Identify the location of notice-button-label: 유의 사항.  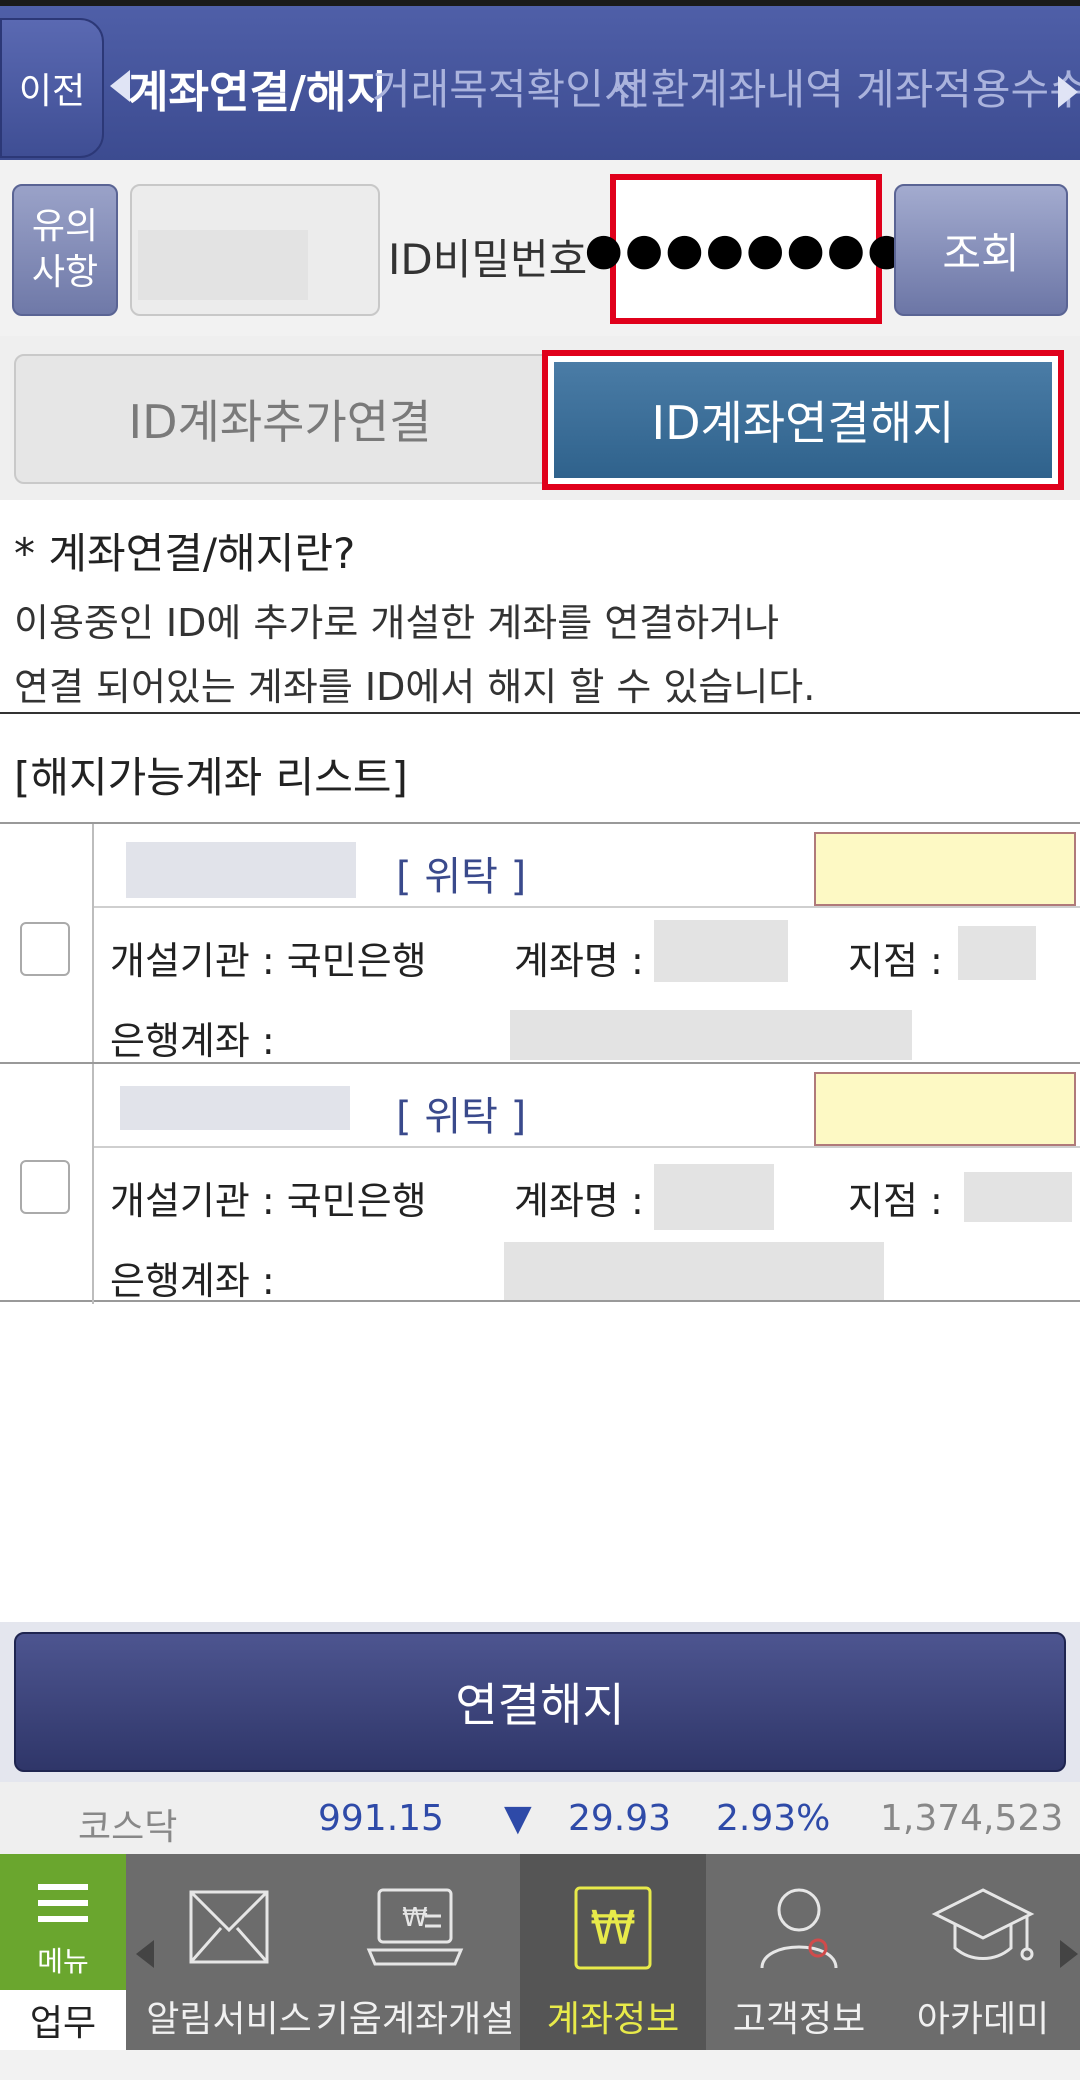
(65, 249).